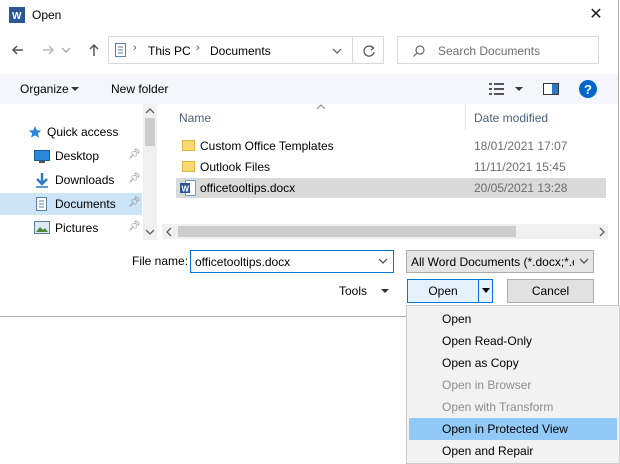 This screenshot has height=464, width=620. I want to click on nav-label: Quick access, so click(83, 132).